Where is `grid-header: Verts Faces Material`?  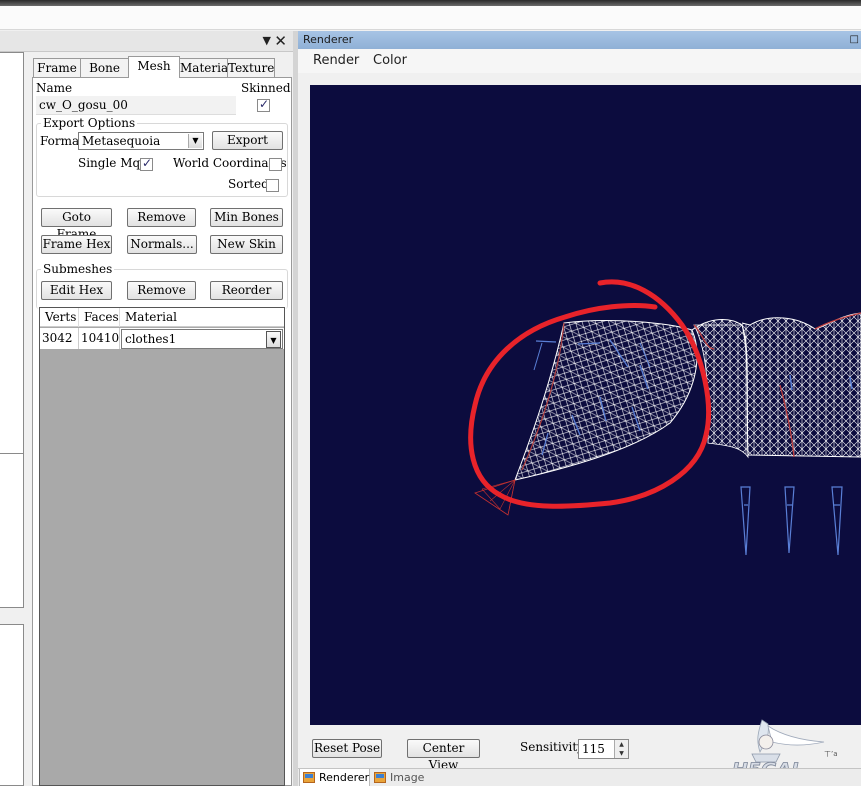 grid-header: Verts Faces Material is located at coordinates (162, 317).